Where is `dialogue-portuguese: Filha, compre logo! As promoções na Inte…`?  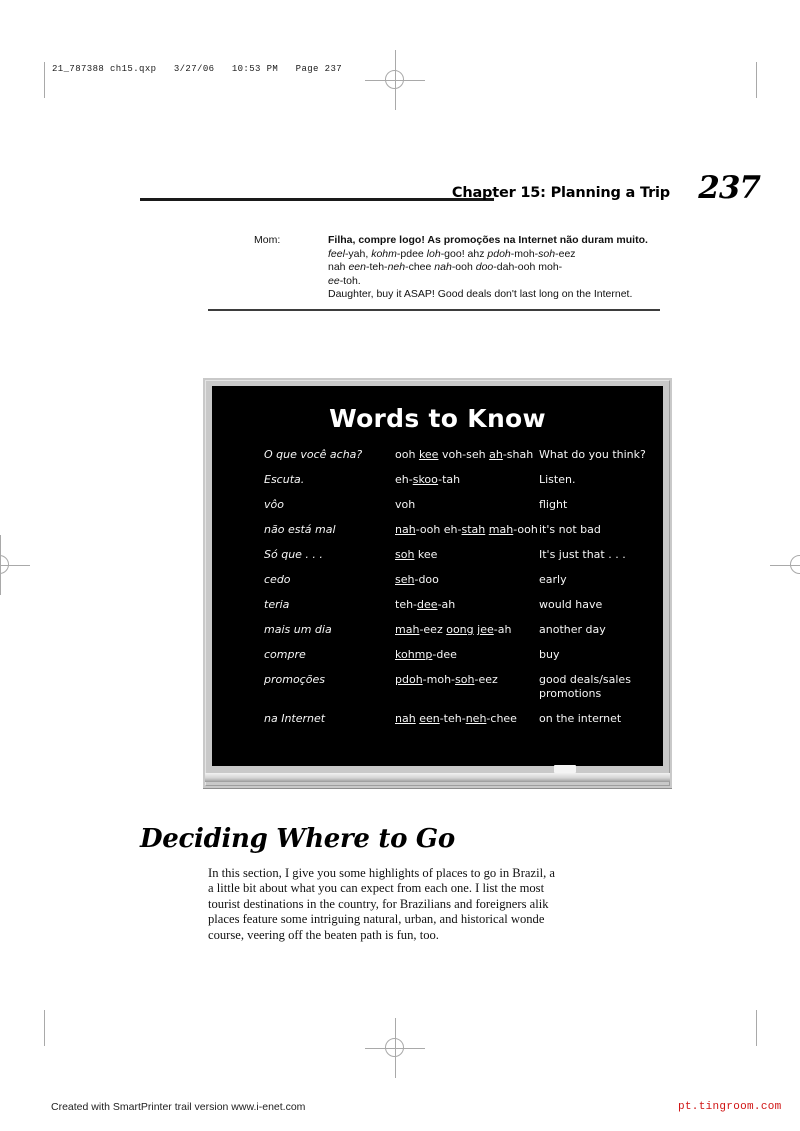
dialogue-portuguese: Filha, compre logo! As promoções na Inte… is located at coordinates (488, 240).